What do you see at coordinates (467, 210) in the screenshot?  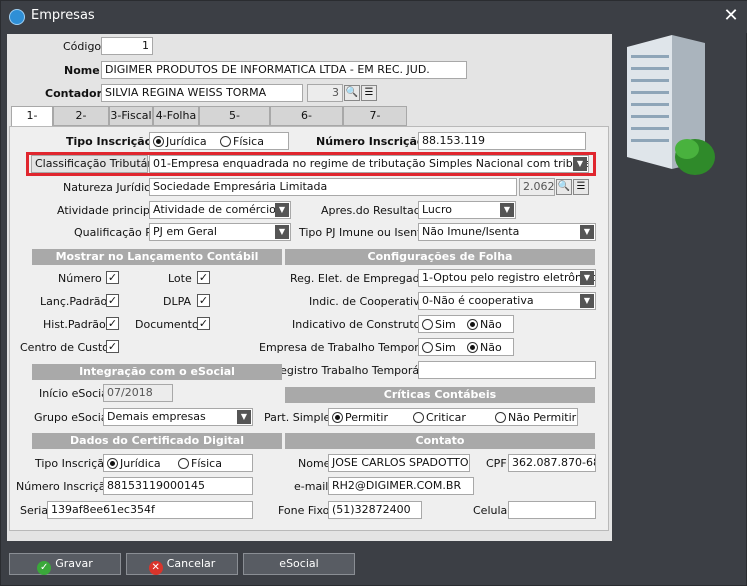 I see `apres-dropdown: Lucro ▼` at bounding box center [467, 210].